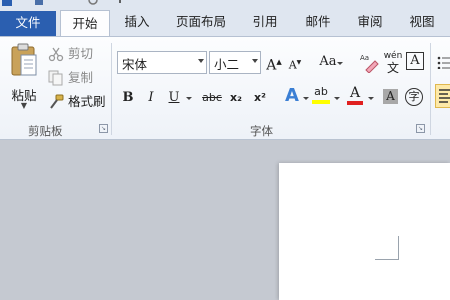 The width and height of the screenshot is (450, 300). I want to click on save-icon, so click(39, 3).